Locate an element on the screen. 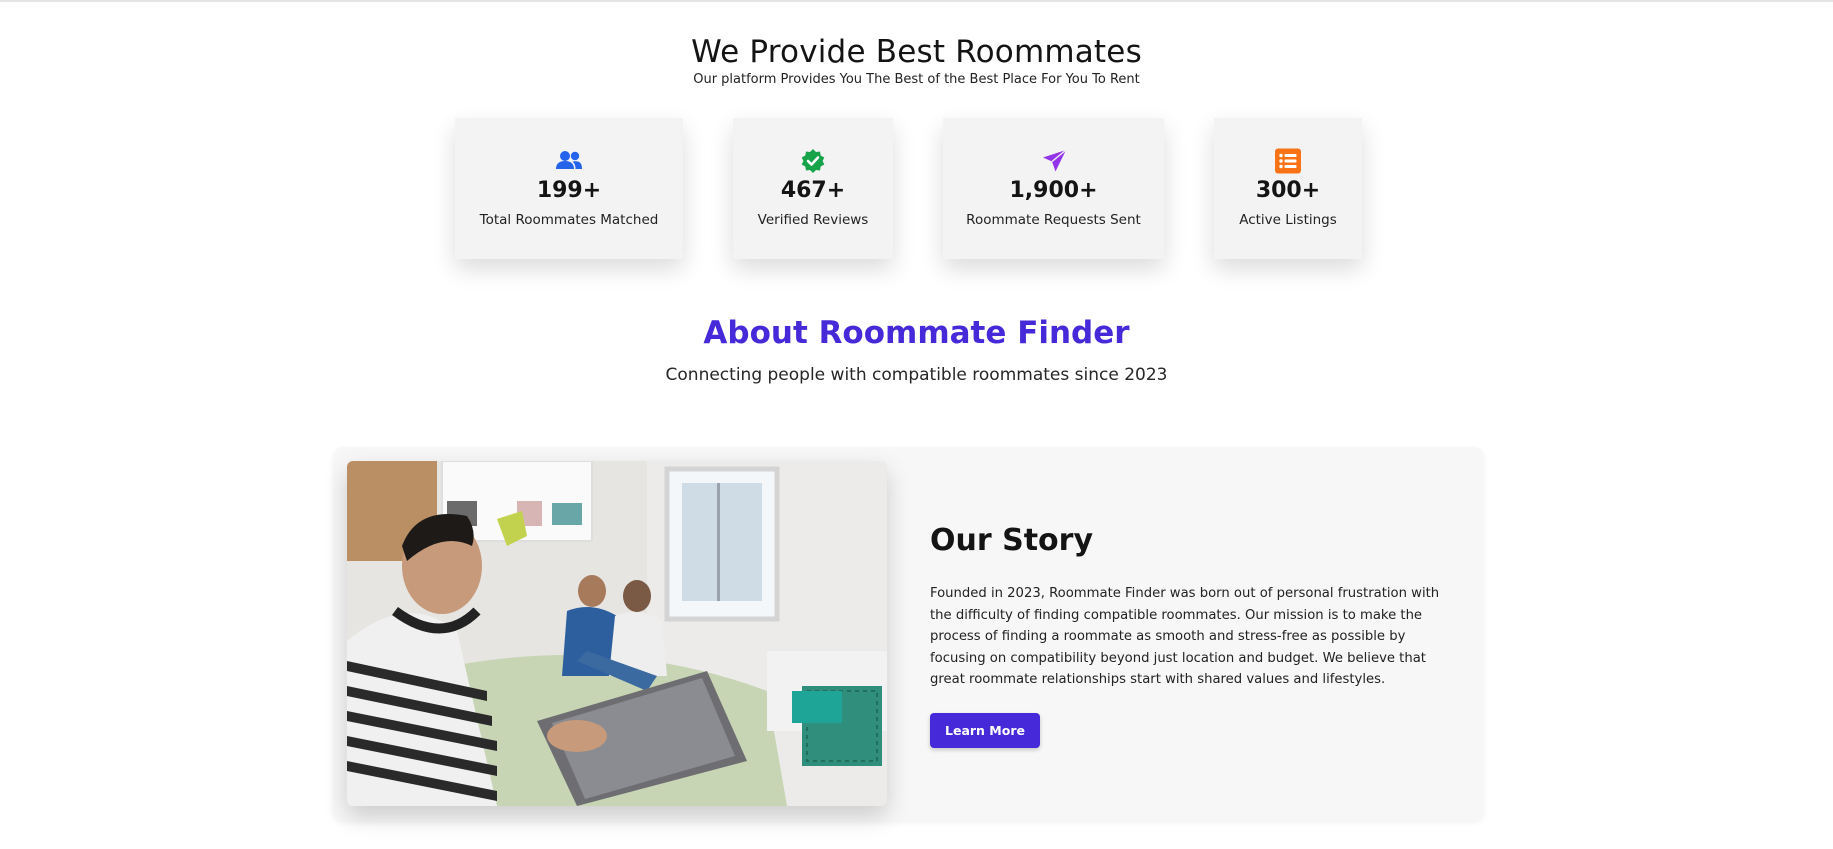 The image size is (1833, 849). paper-plane-icon is located at coordinates (1054, 161).